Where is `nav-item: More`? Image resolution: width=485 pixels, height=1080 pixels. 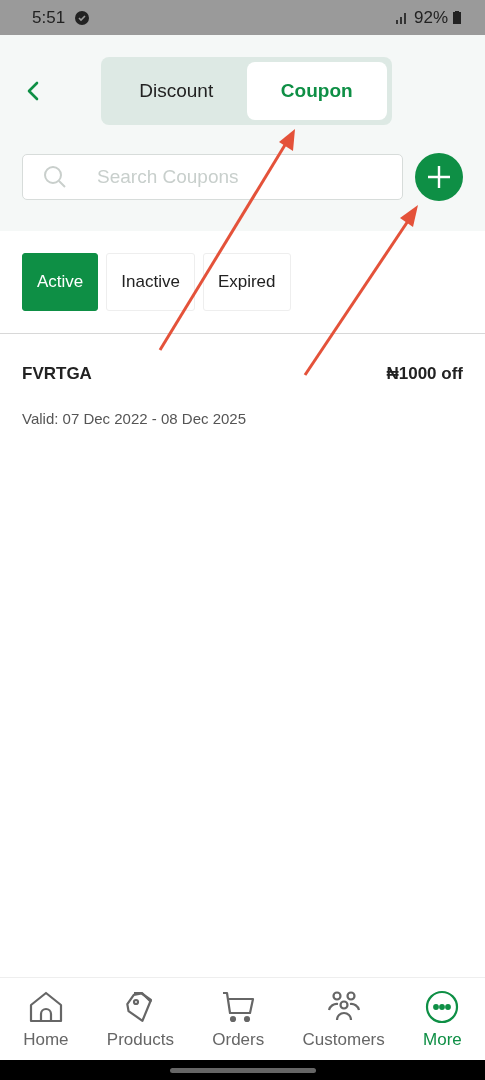
nav-item: More is located at coordinates (442, 1020).